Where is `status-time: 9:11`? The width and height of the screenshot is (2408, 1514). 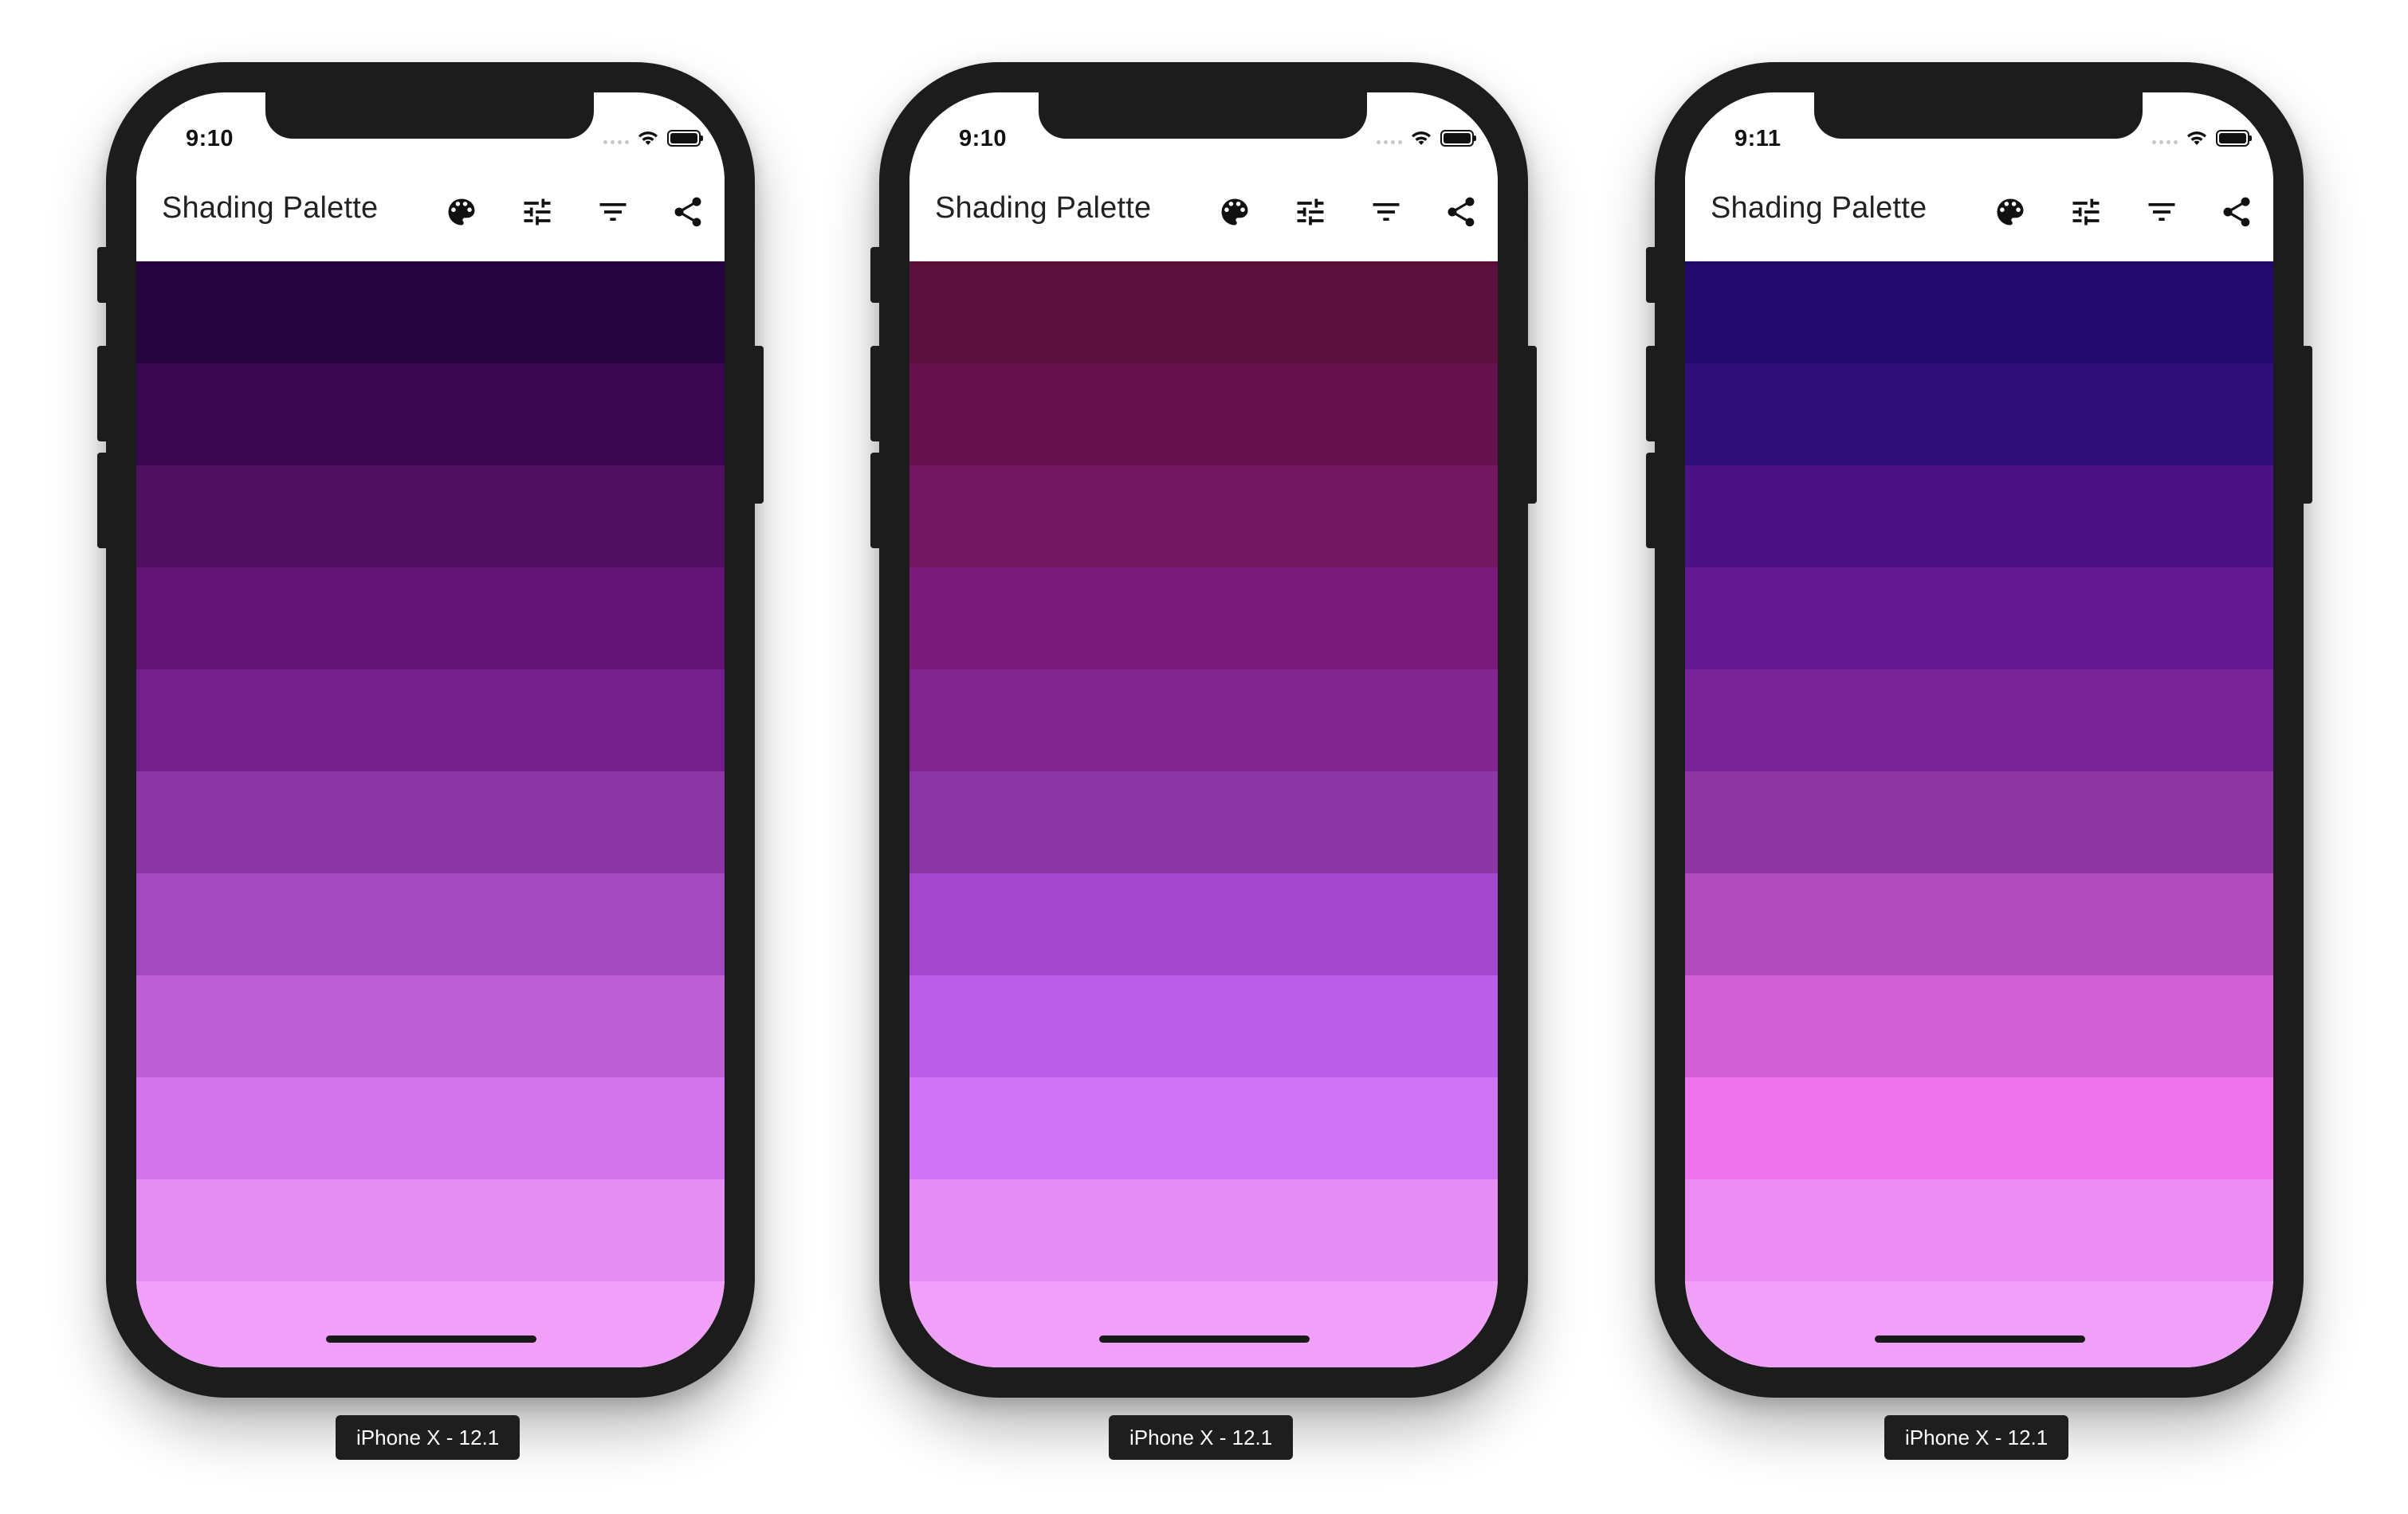 status-time: 9:11 is located at coordinates (1757, 138).